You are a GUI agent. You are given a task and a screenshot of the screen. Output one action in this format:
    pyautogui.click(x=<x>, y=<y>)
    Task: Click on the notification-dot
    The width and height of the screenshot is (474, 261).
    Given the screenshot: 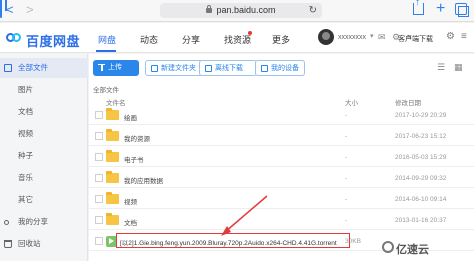 What is the action you would take?
    pyautogui.click(x=250, y=33)
    